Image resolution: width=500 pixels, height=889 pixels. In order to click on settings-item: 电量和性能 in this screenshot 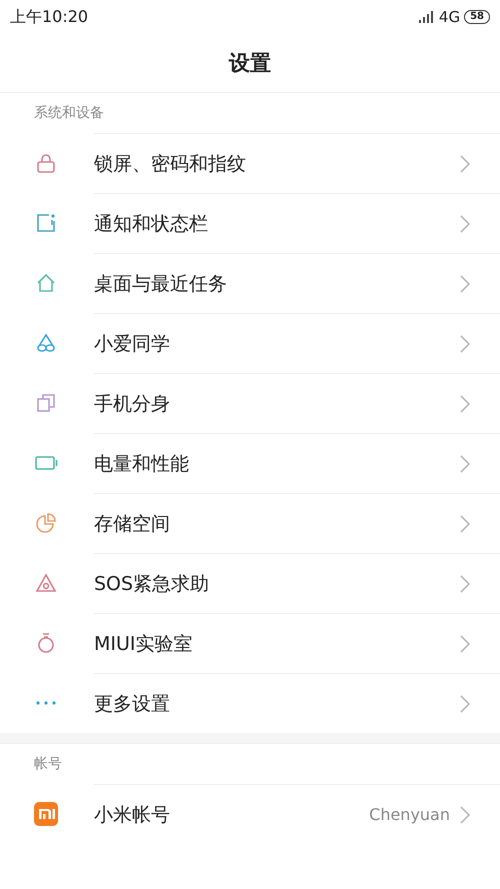, I will do `click(250, 463)`.